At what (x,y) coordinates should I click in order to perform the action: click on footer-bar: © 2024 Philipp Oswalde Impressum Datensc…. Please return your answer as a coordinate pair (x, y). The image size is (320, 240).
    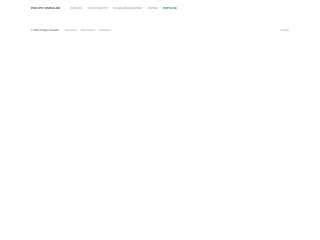
    Looking at the image, I should click on (160, 30).